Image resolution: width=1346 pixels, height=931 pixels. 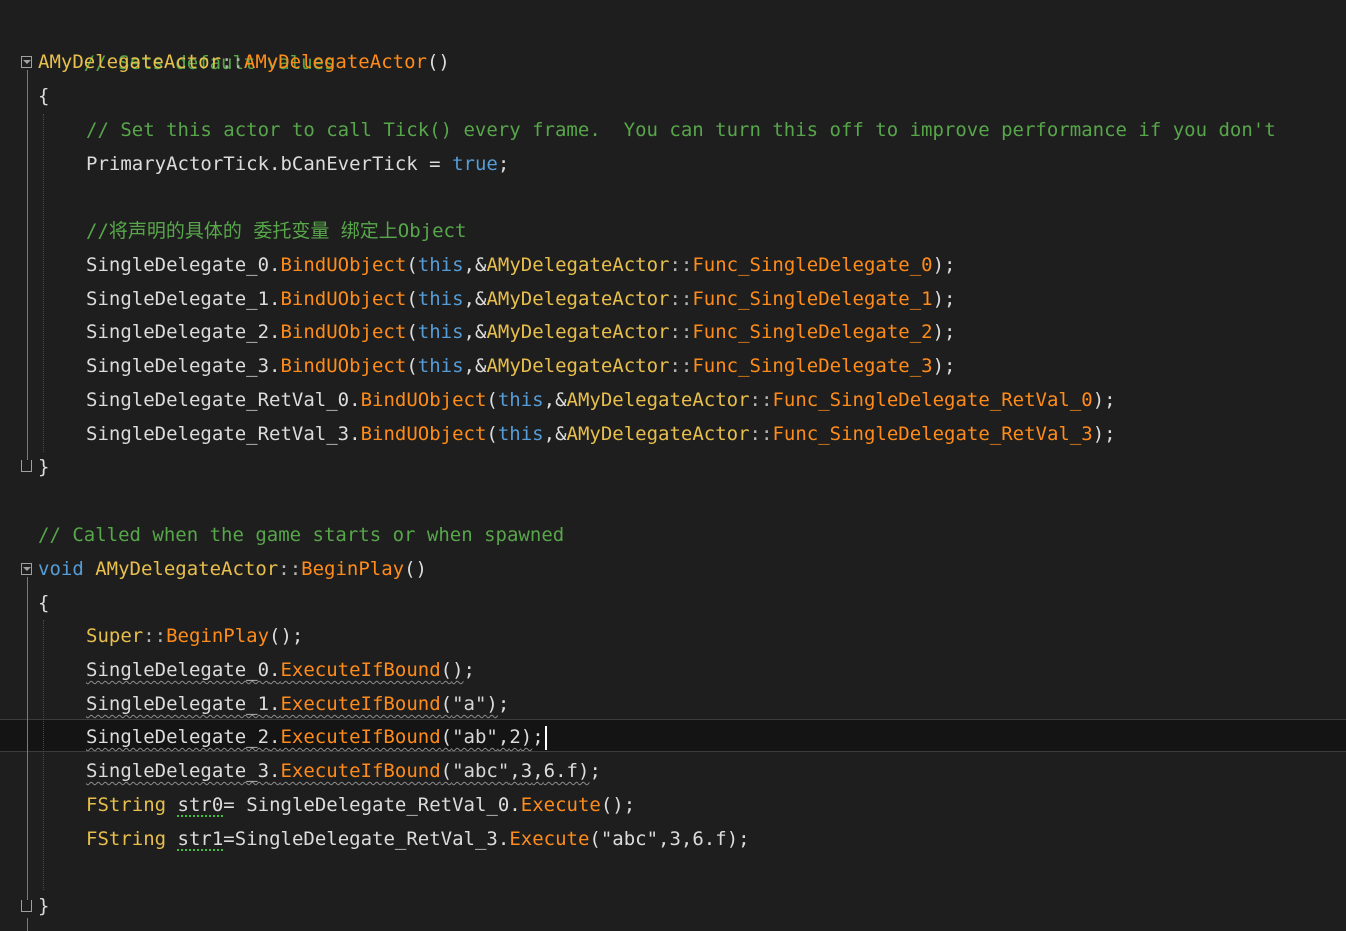 I want to click on code-line: //将声明的具体的 委托变量 绑定上Object, so click(x=252, y=231).